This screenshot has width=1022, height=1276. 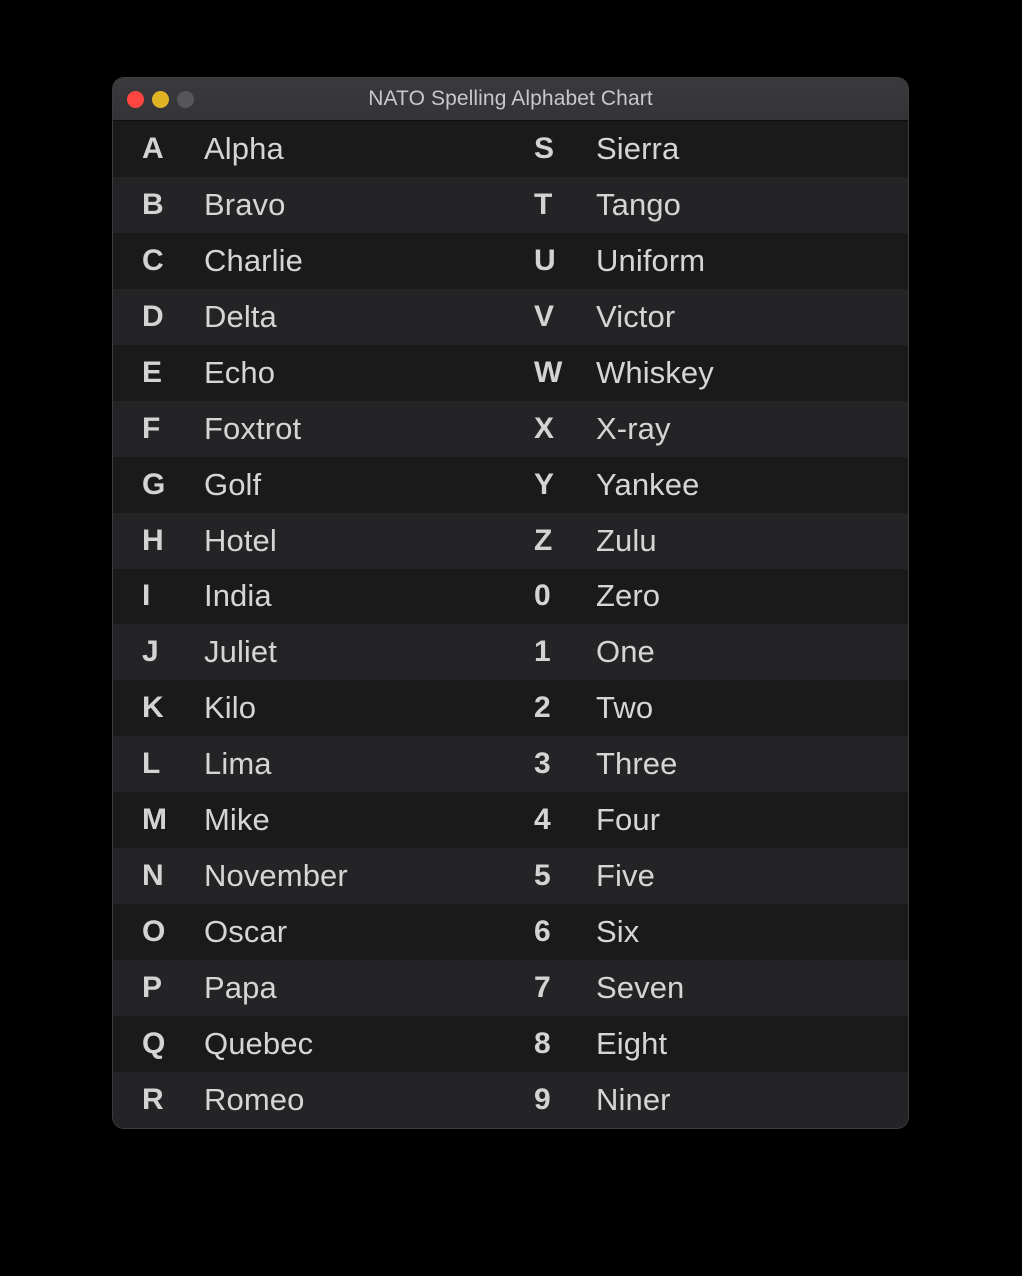 What do you see at coordinates (153, 876) in the screenshot?
I see `code-letter: N` at bounding box center [153, 876].